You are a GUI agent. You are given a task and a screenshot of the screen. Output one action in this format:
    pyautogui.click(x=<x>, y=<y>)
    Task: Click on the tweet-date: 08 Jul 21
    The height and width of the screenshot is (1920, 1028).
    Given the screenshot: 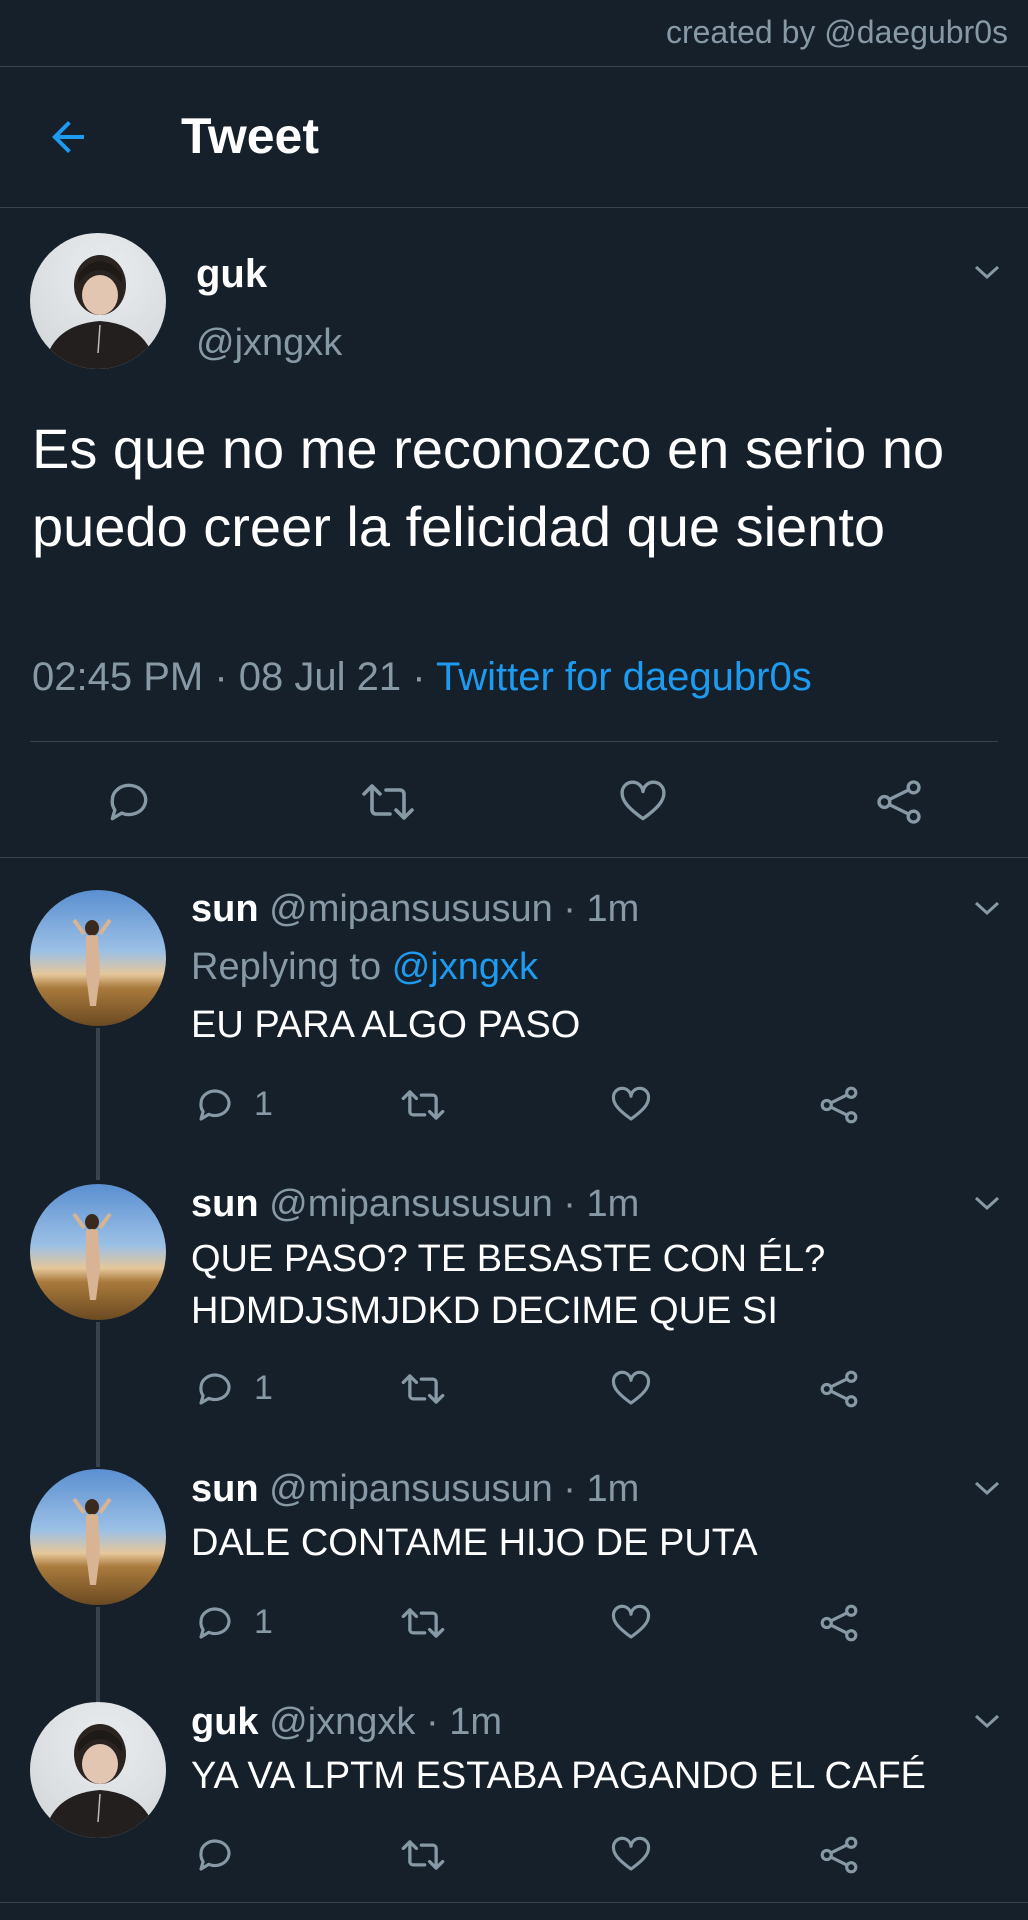 What is the action you would take?
    pyautogui.click(x=320, y=677)
    